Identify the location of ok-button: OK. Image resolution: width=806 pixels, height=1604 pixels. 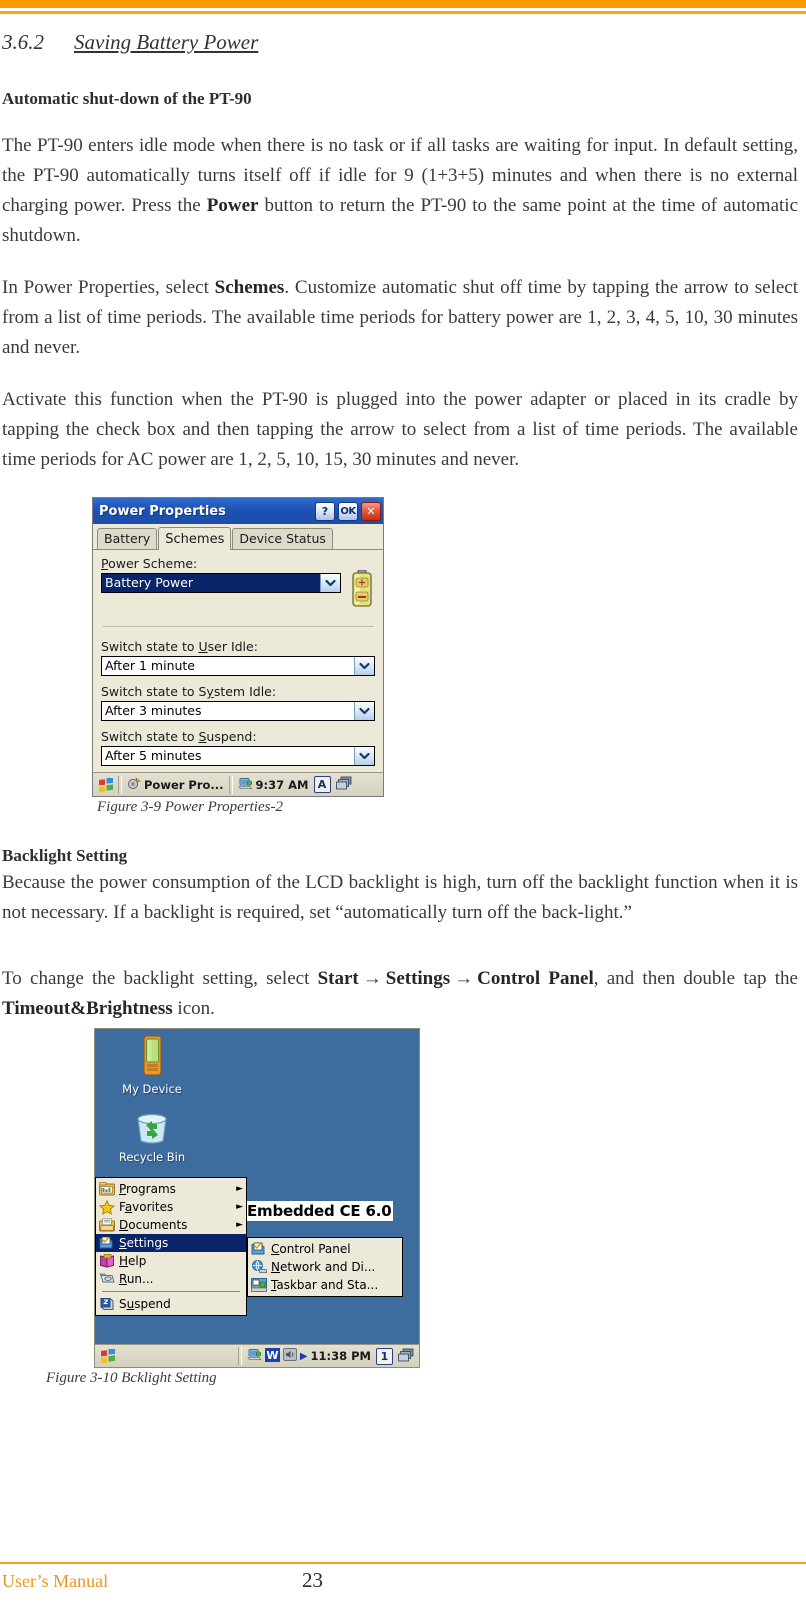
(348, 511).